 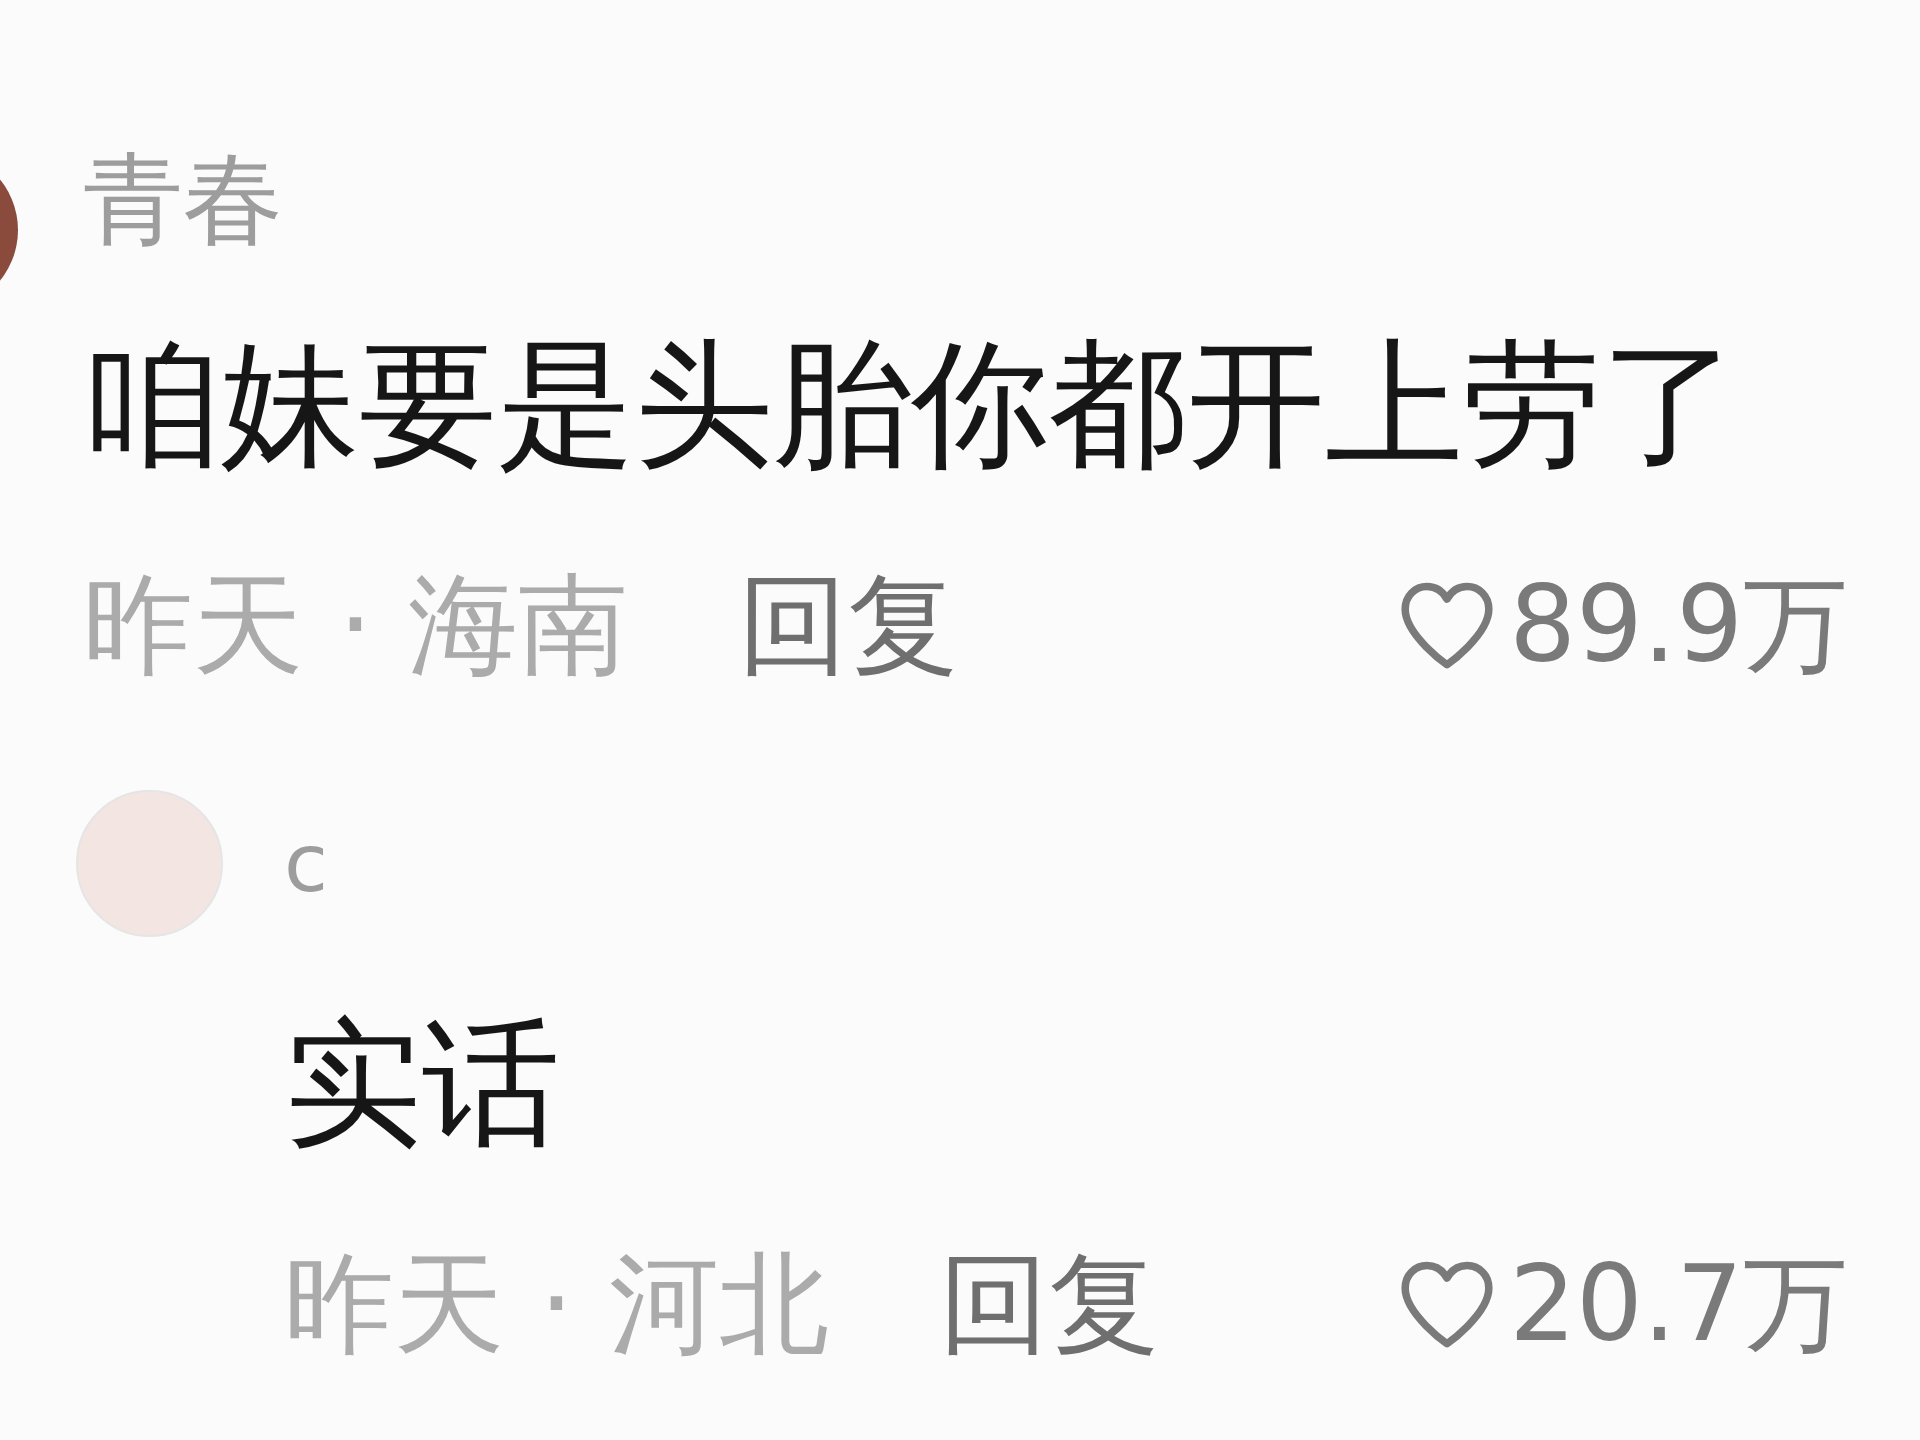 What do you see at coordinates (1678, 625) in the screenshot?
I see `like-count: 89.9万` at bounding box center [1678, 625].